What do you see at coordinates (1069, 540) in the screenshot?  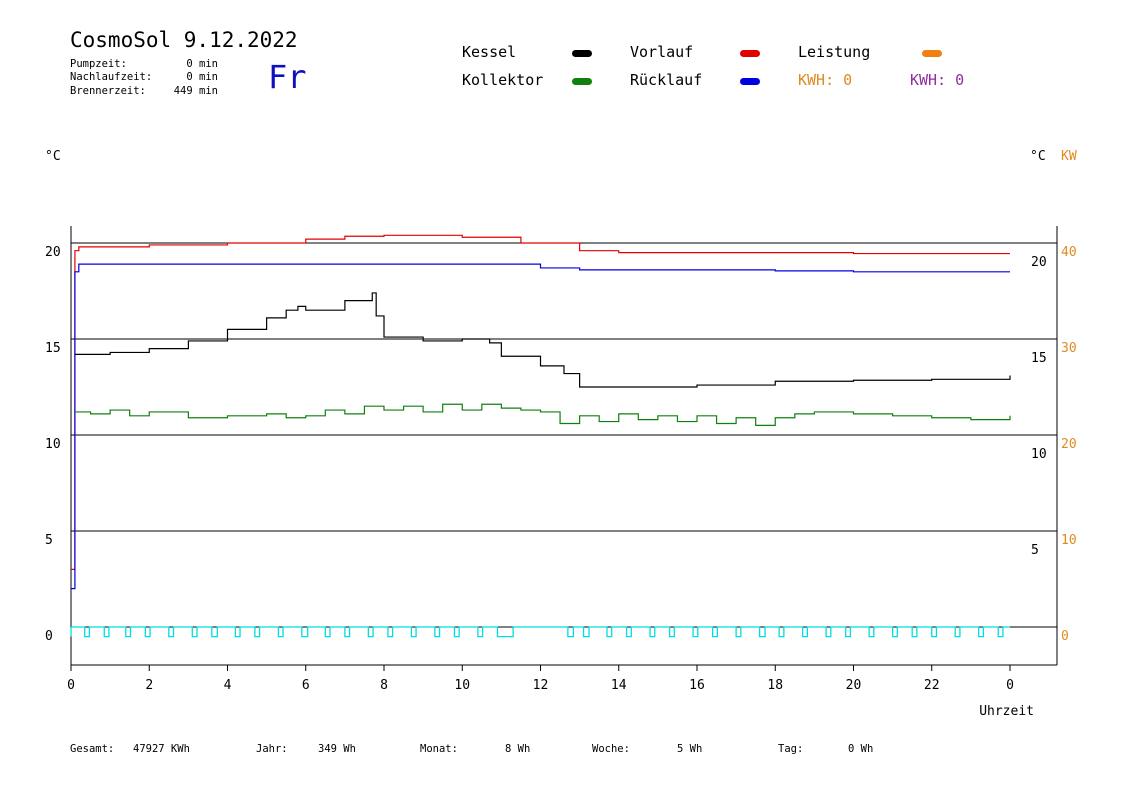 I see `y-tick-right-kw-10: 10` at bounding box center [1069, 540].